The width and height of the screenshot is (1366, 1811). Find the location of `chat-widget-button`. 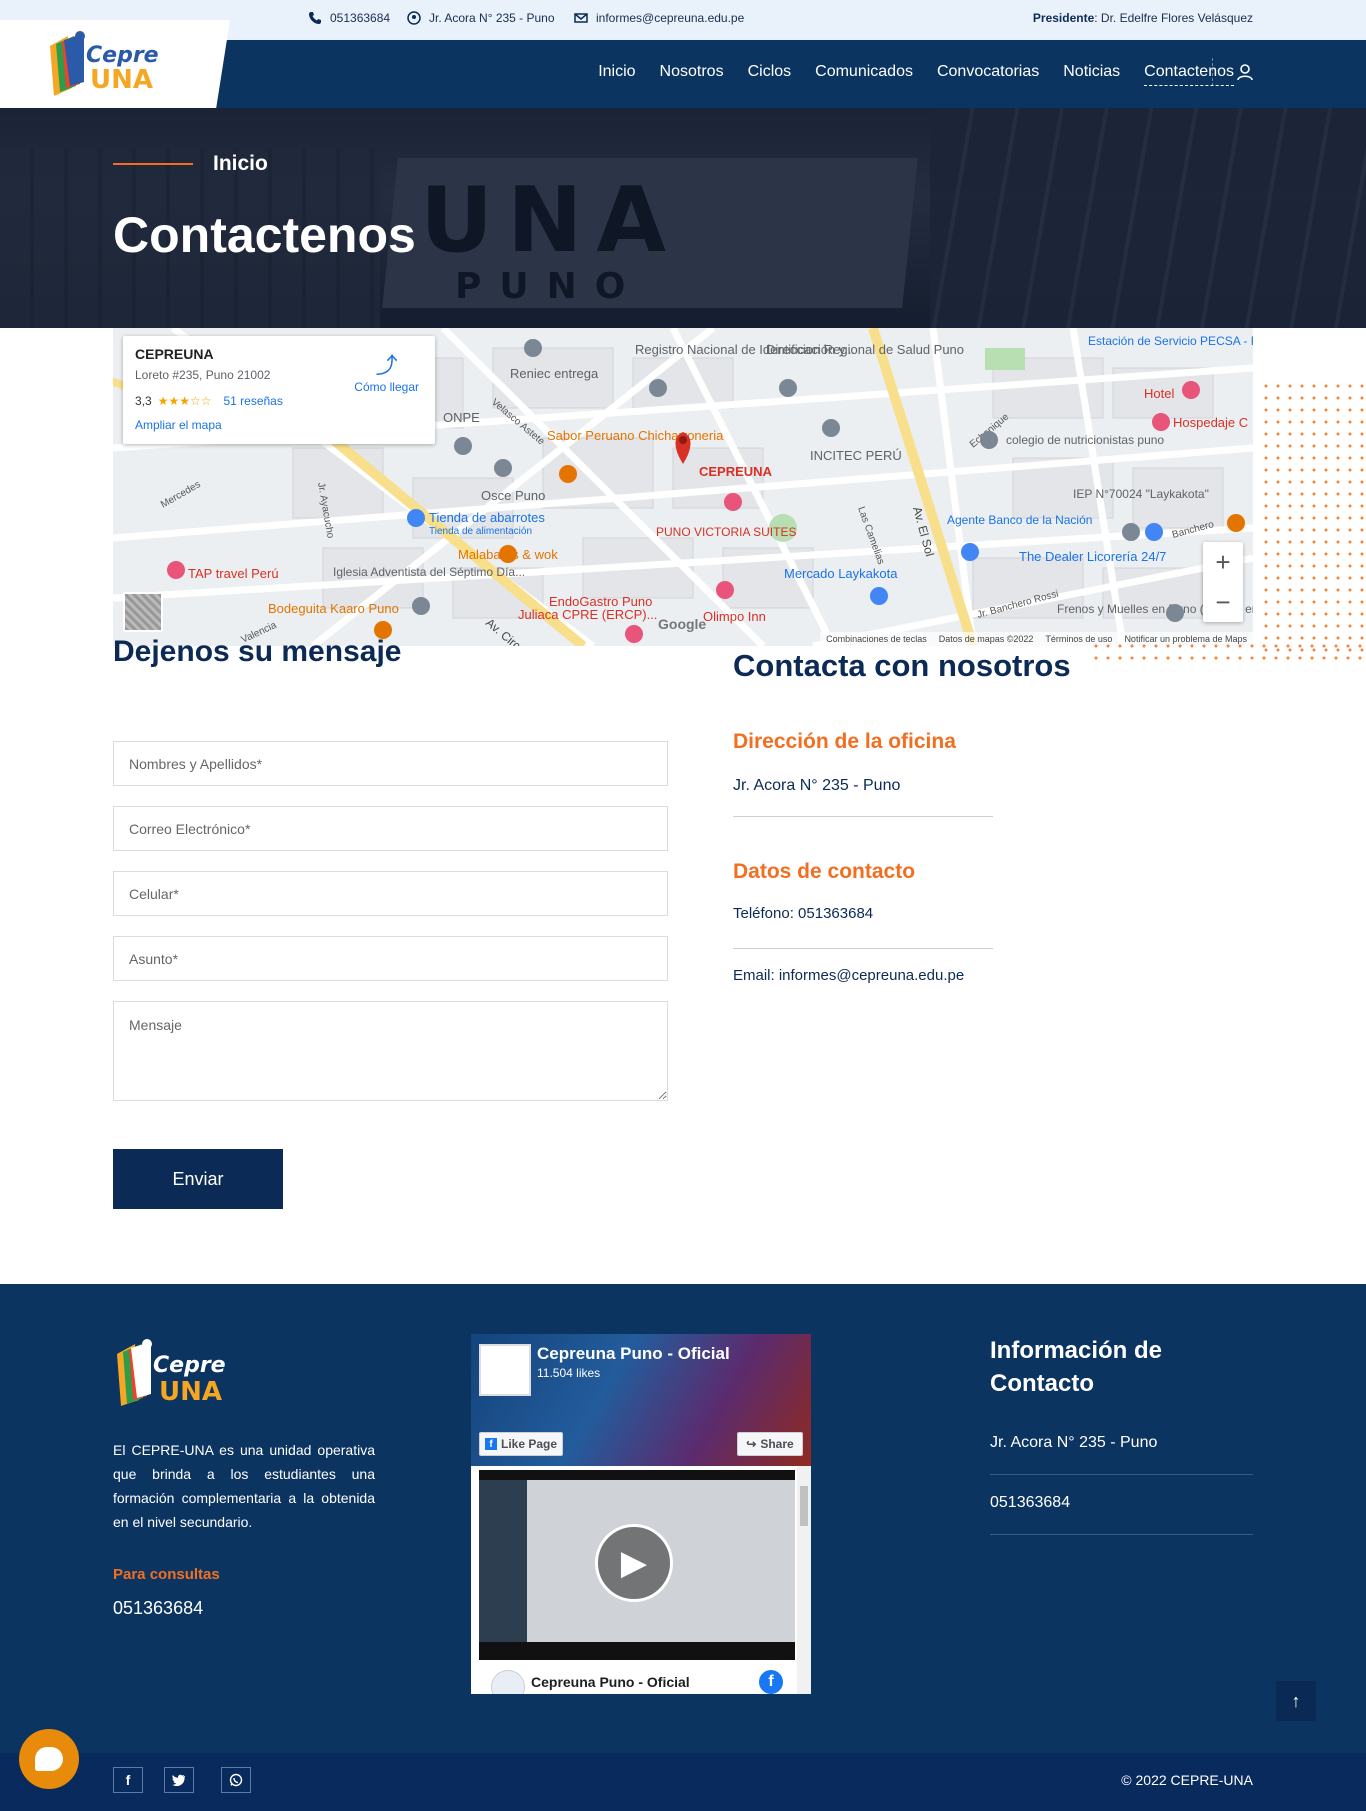

chat-widget-button is located at coordinates (49, 1759).